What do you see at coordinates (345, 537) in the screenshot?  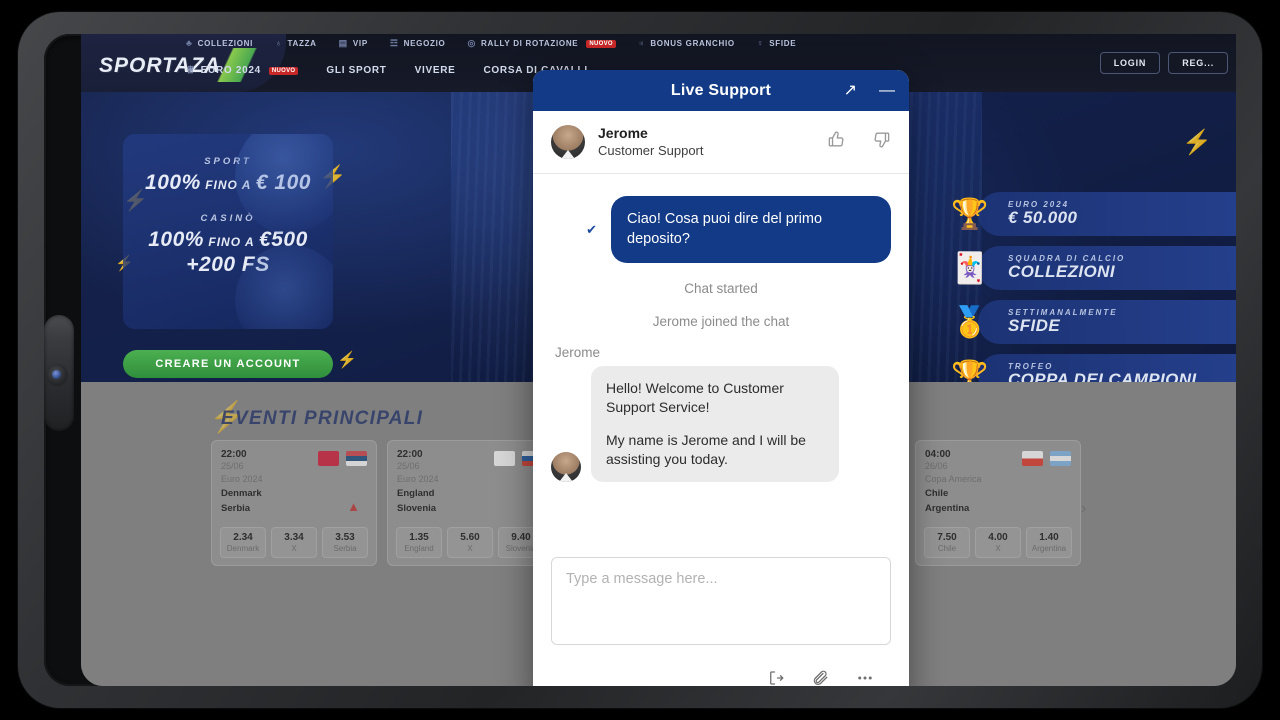 I see `odd-value: 3.53` at bounding box center [345, 537].